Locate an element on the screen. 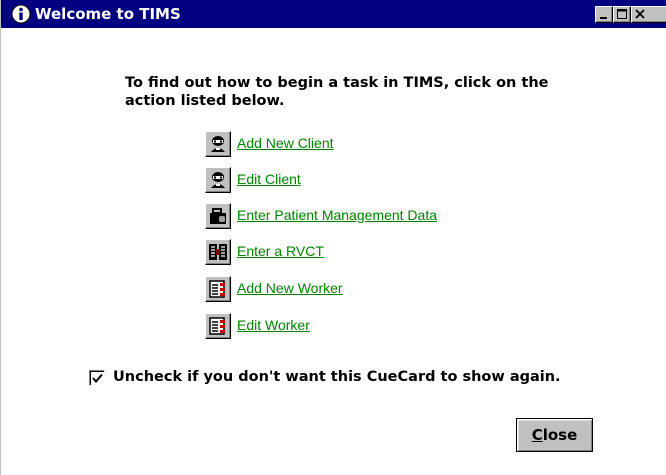  maximize-icon is located at coordinates (622, 14).